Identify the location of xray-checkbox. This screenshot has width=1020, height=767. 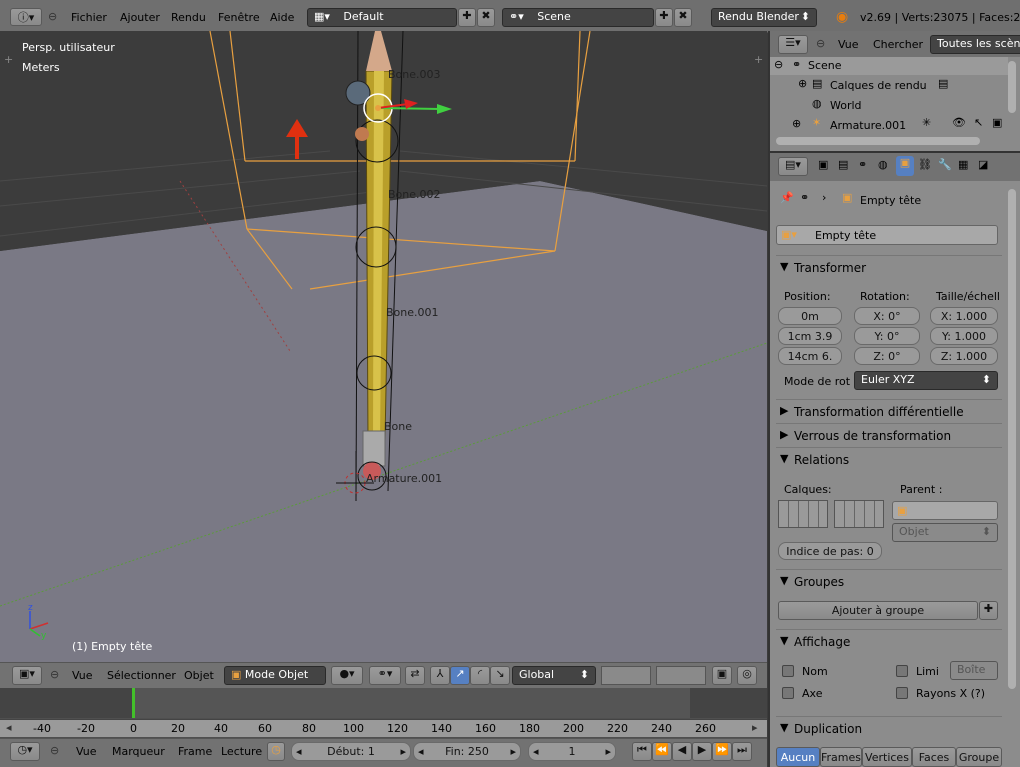
(902, 693).